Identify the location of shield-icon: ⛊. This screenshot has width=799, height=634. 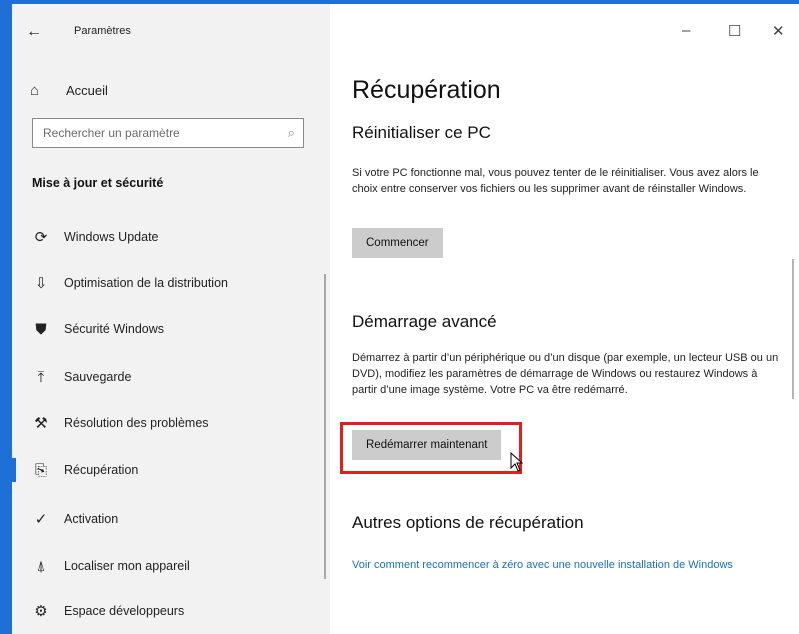
(41, 329).